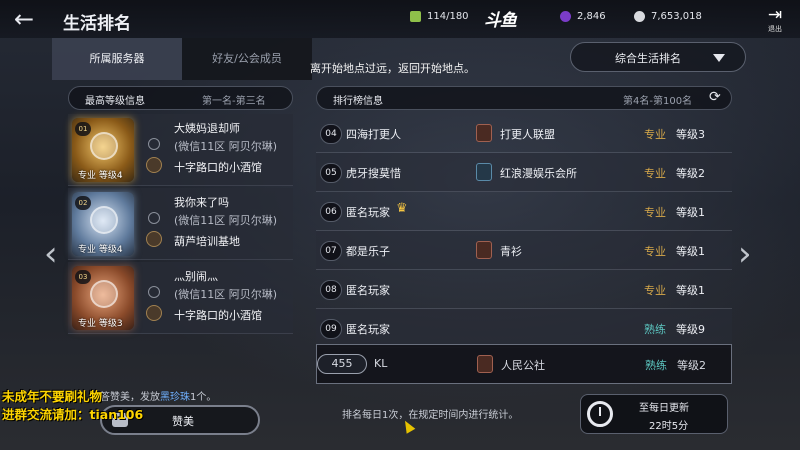 This screenshot has height=450, width=800. What do you see at coordinates (381, 363) in the screenshot?
I see `my-player-name: KL` at bounding box center [381, 363].